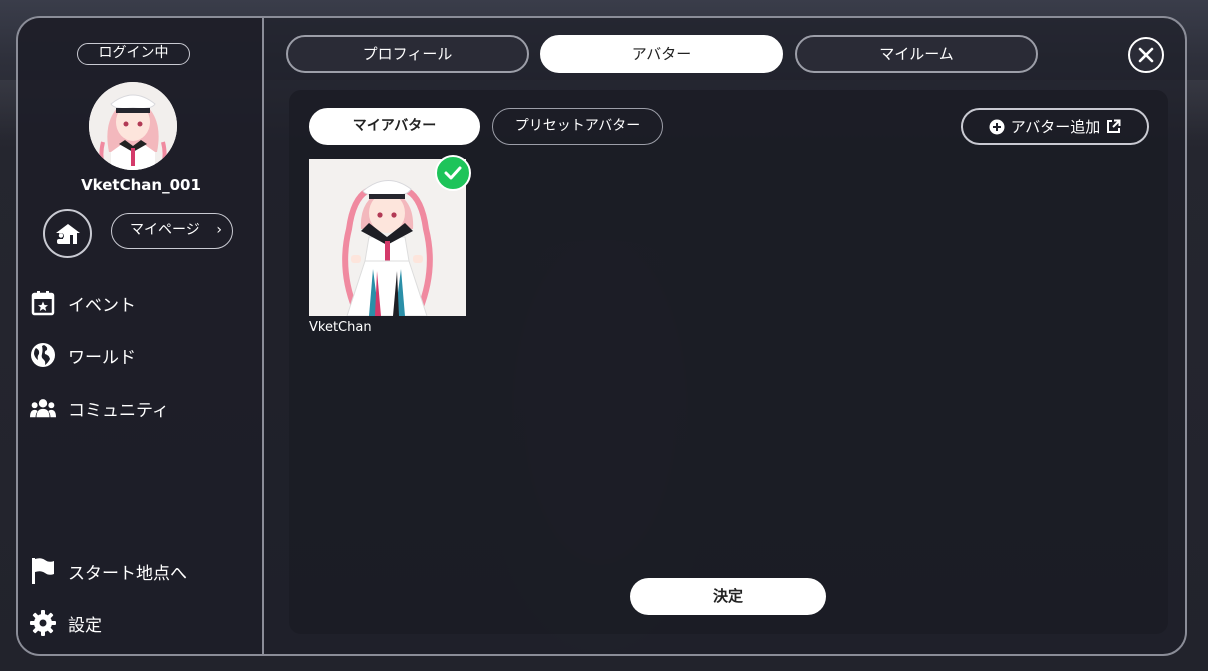 This screenshot has width=1208, height=671. Describe the element at coordinates (916, 54) in the screenshot. I see `tab-myroom: マイルーム` at that location.